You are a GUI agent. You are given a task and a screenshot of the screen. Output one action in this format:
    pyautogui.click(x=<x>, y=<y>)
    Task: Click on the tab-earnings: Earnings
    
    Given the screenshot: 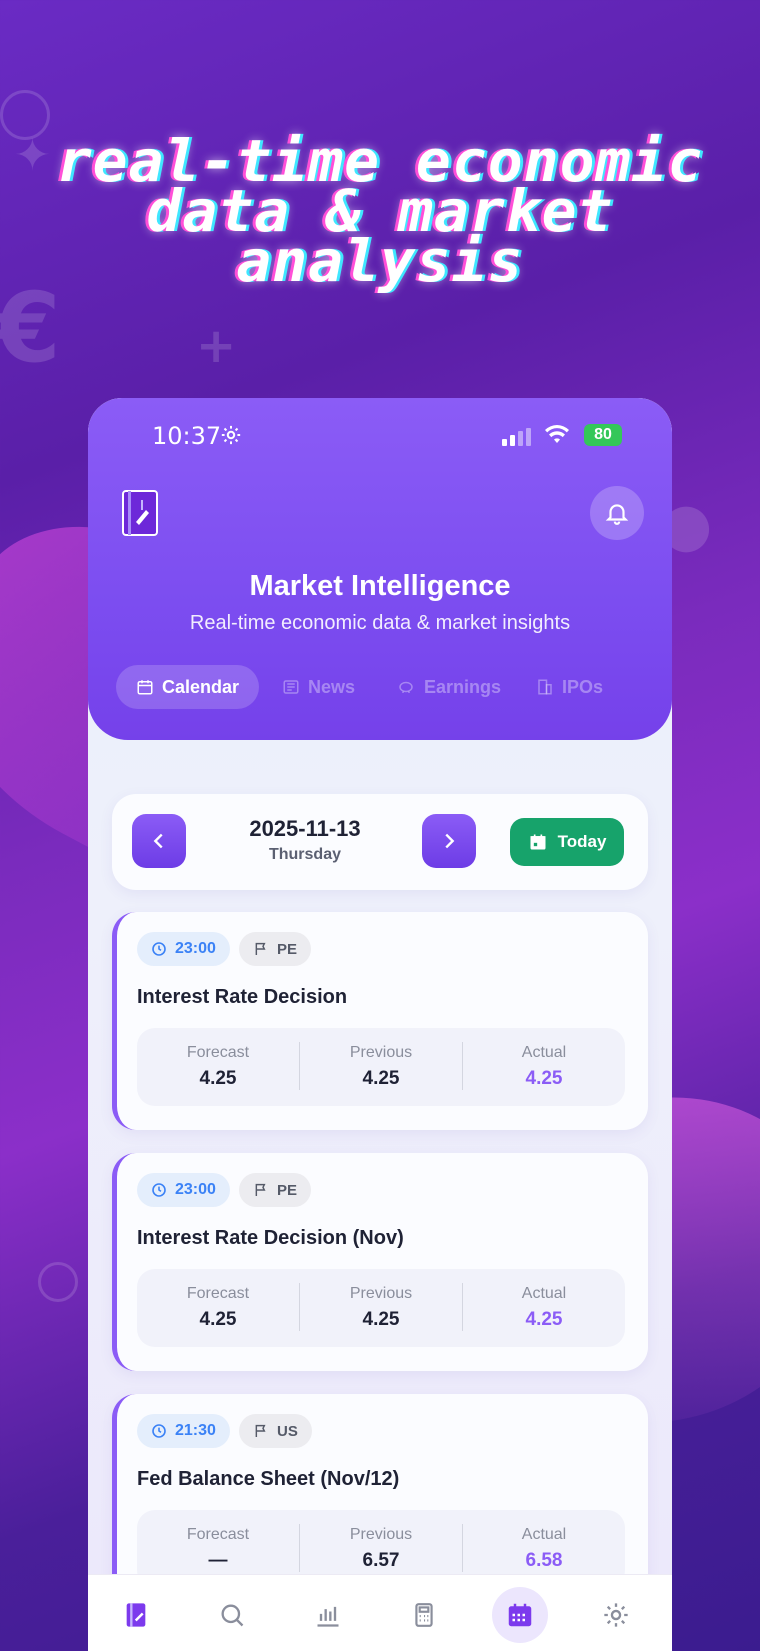 What is the action you would take?
    pyautogui.click(x=448, y=687)
    